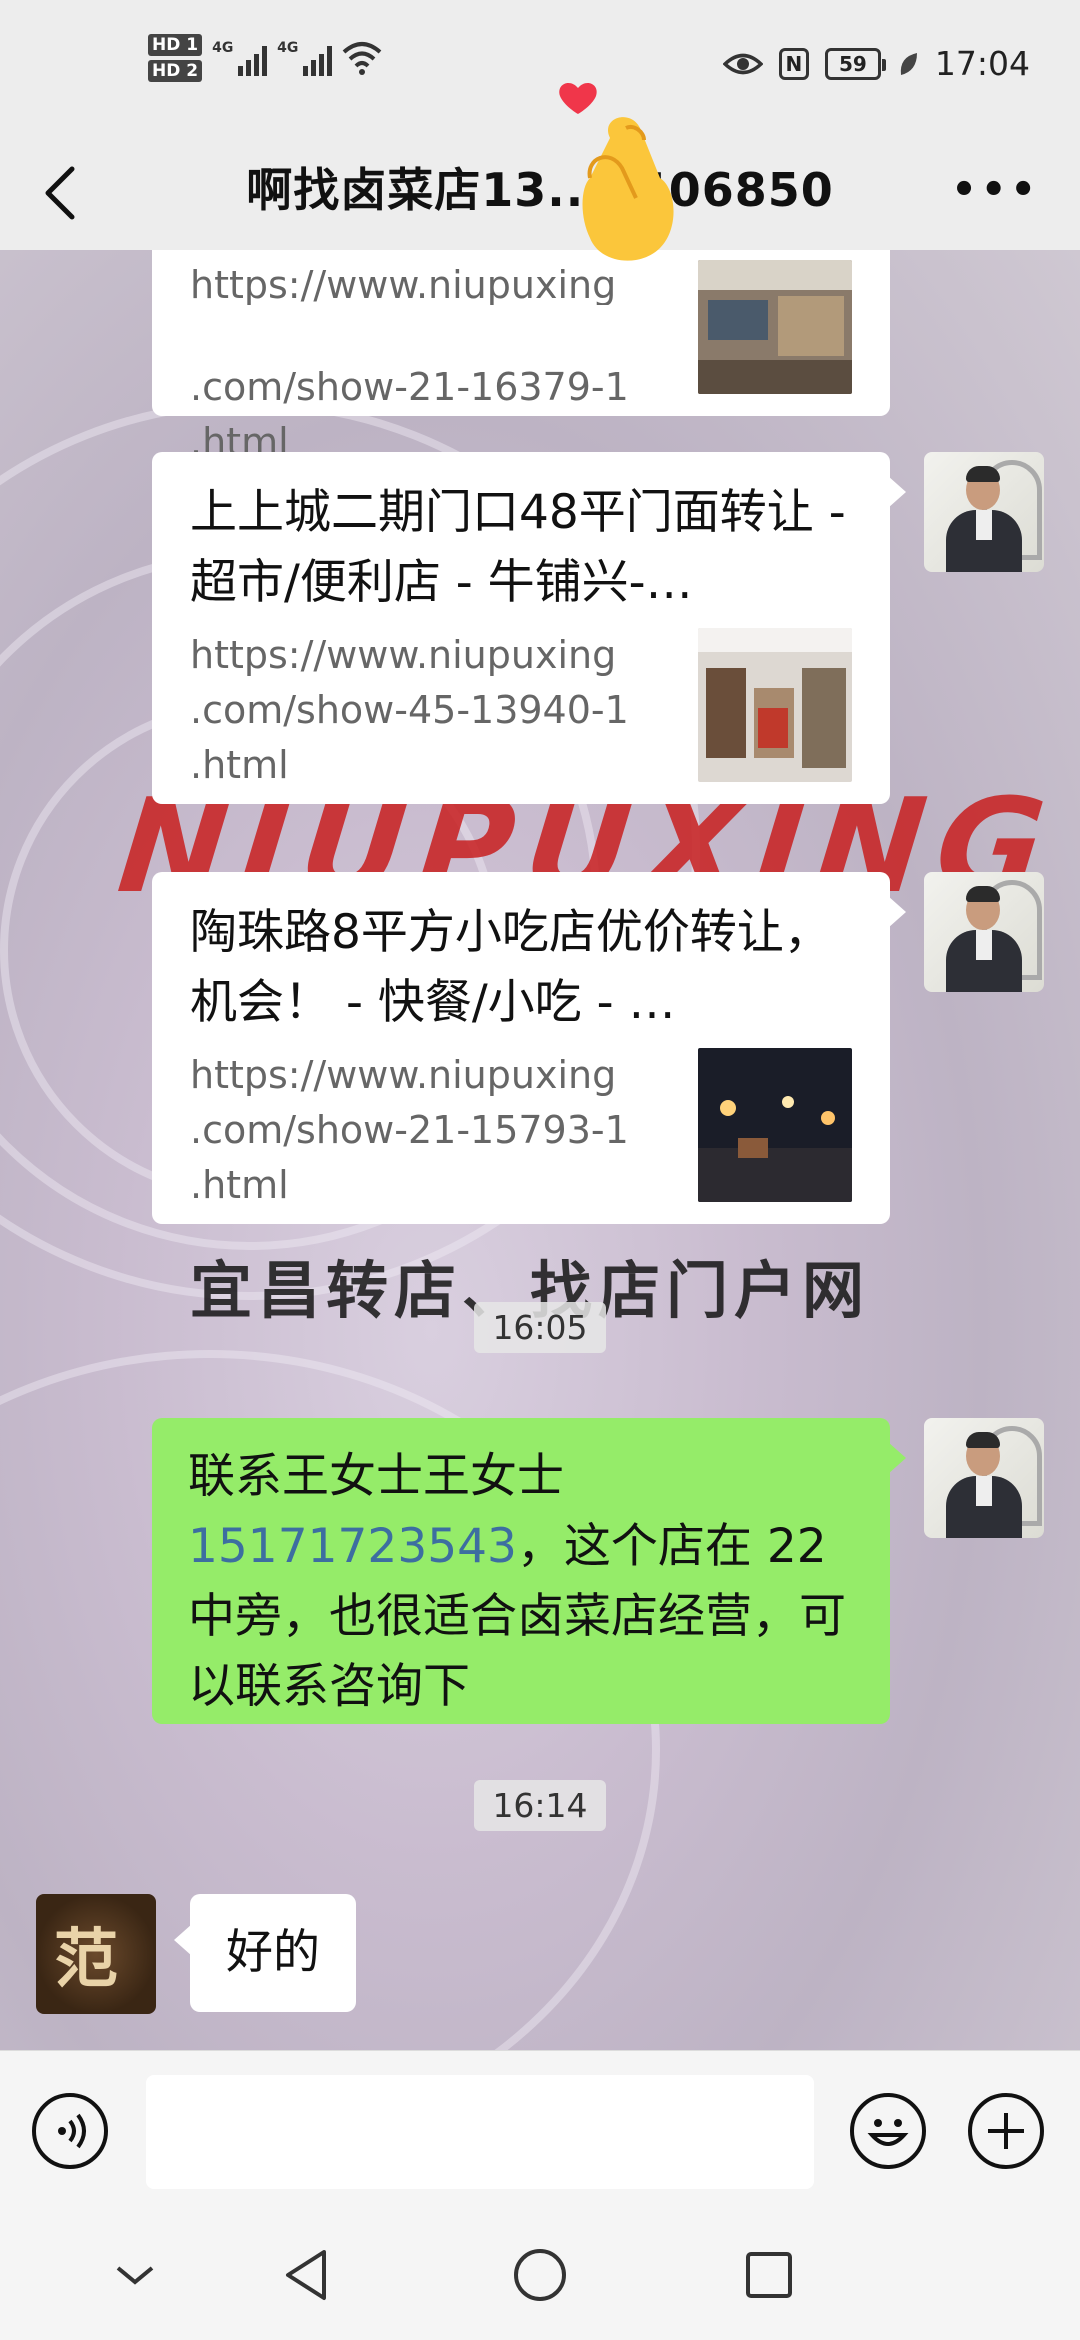  I want to click on signal-2-icon: 4G, so click(305, 58).